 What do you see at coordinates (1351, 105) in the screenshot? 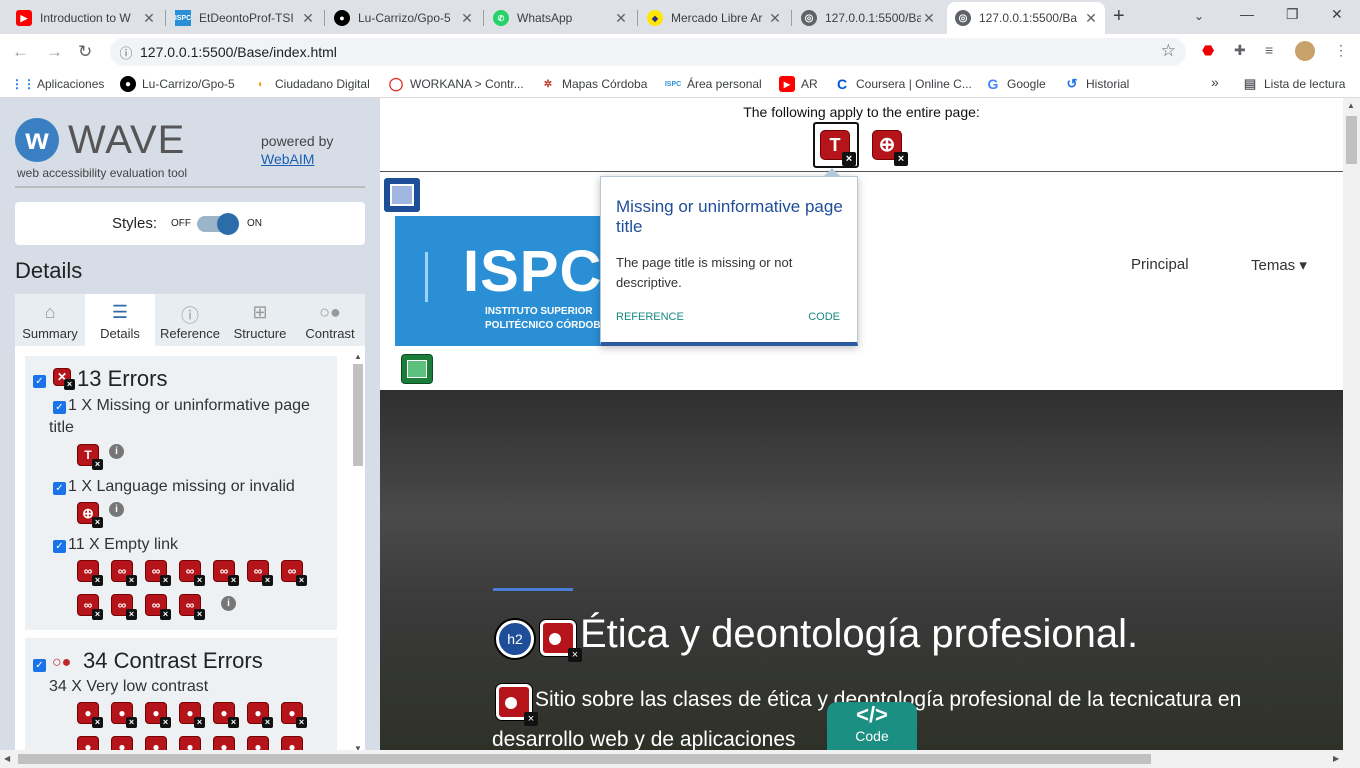
I see `scroll-up-icon: ▲` at bounding box center [1351, 105].